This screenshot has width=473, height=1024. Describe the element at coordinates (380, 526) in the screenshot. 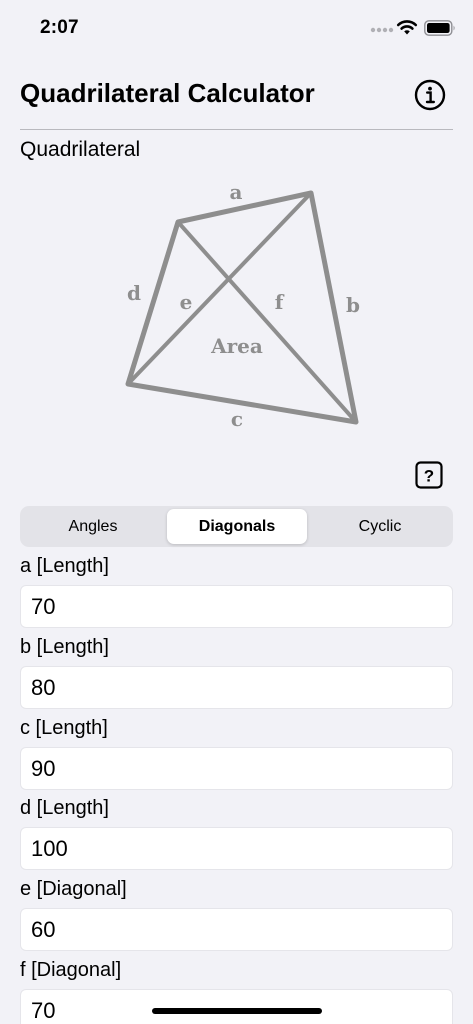

I see `segment-cyclic: Cyclic` at that location.